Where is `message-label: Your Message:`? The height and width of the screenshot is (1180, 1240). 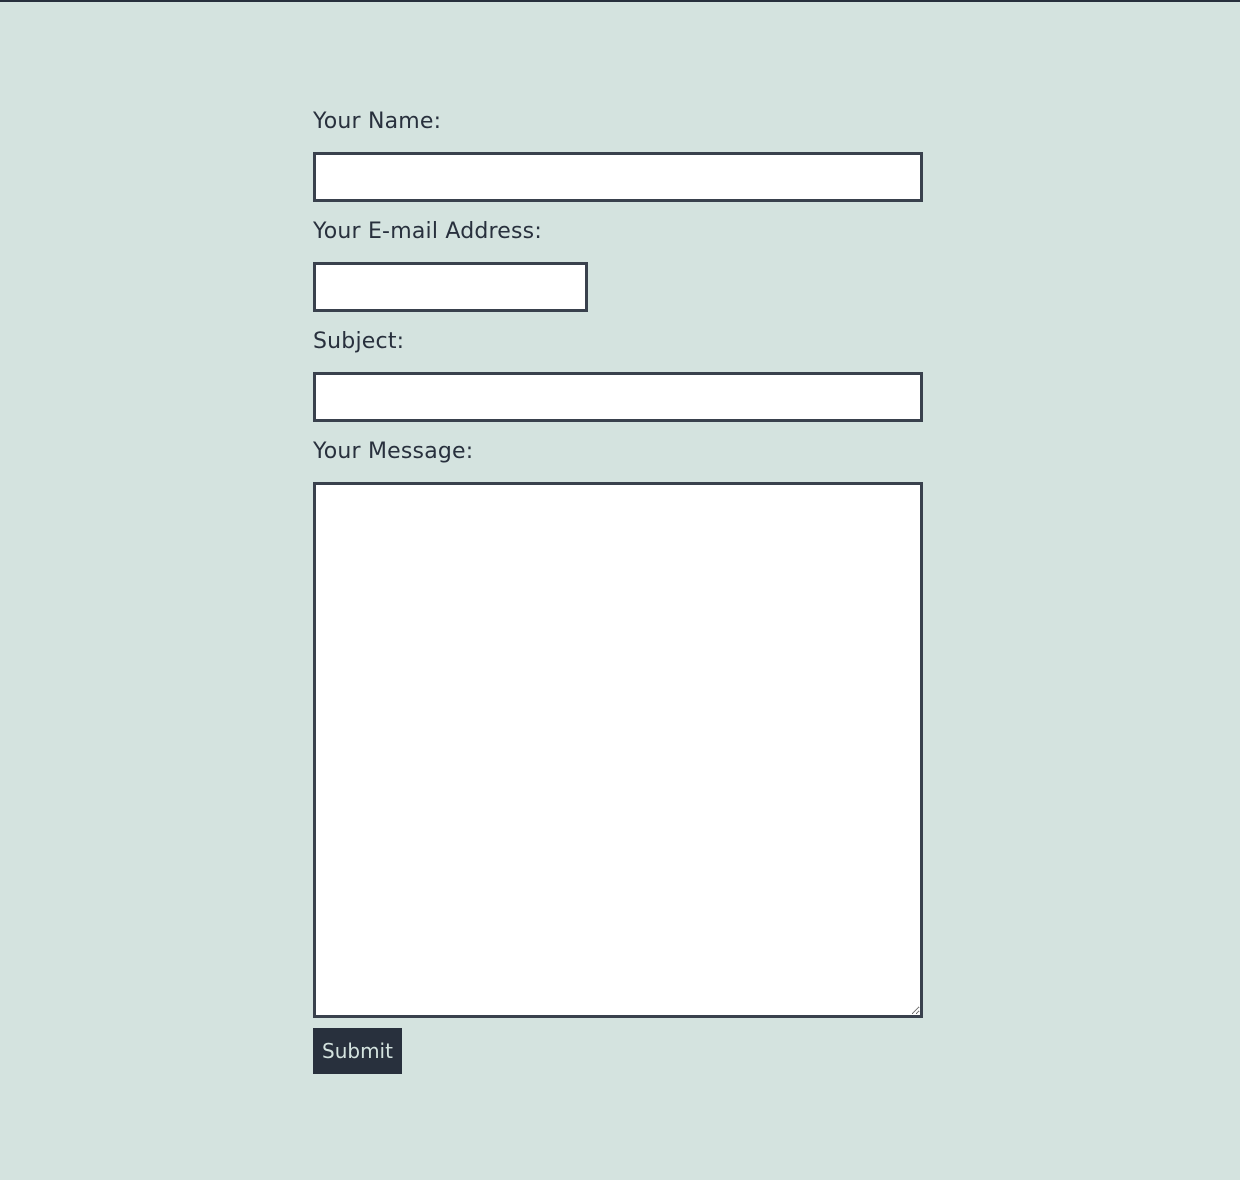 message-label: Your Message: is located at coordinates (393, 451).